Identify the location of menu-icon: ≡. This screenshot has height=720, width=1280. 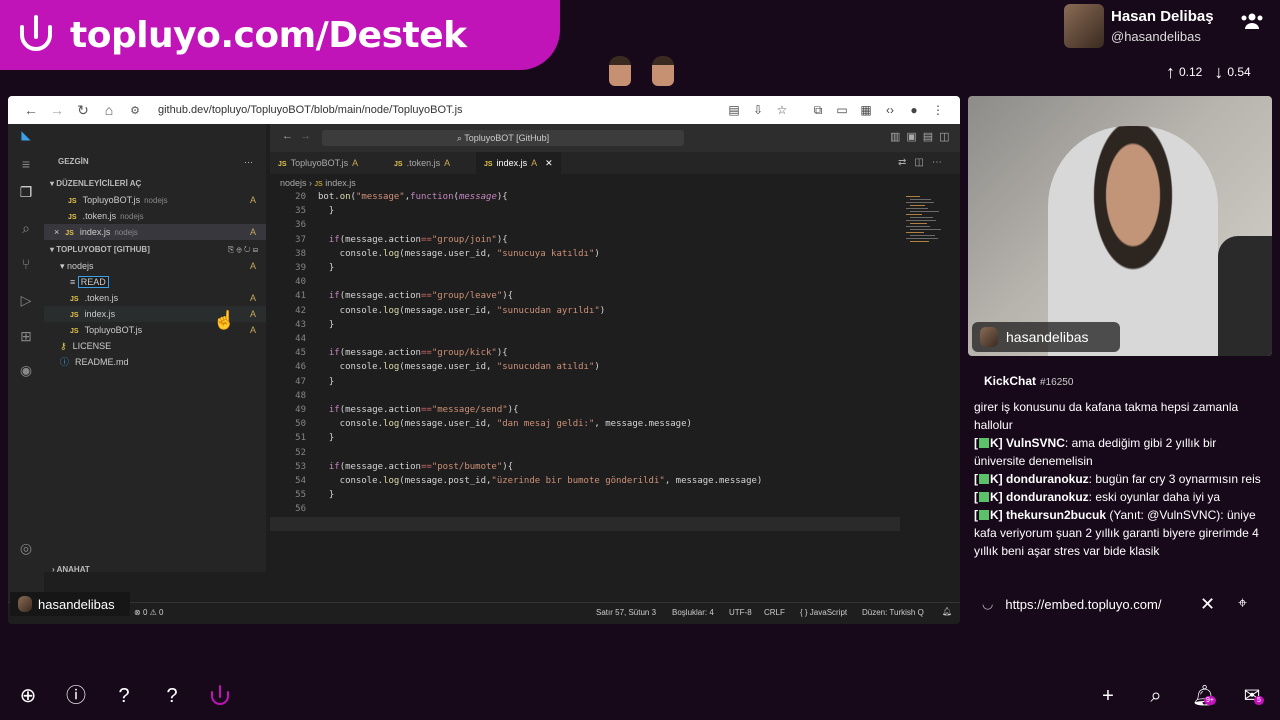
(26, 164).